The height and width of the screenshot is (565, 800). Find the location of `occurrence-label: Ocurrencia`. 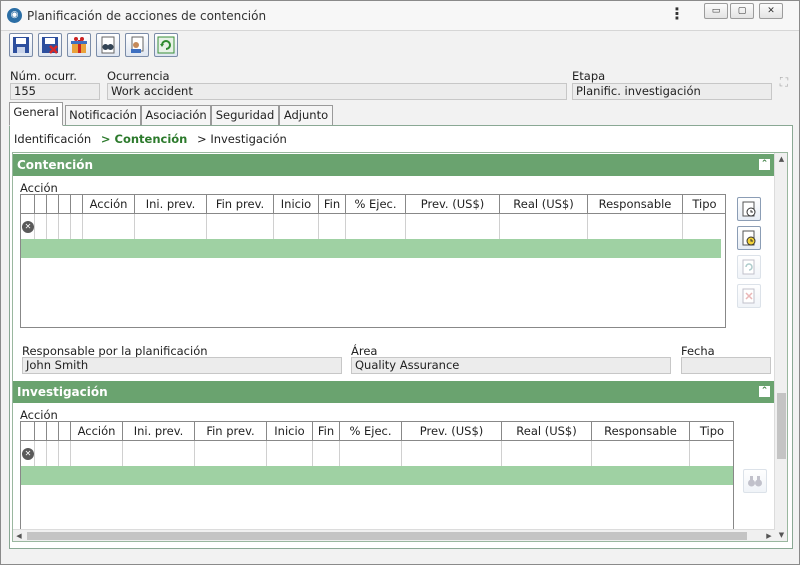

occurrence-label: Ocurrencia is located at coordinates (138, 76).